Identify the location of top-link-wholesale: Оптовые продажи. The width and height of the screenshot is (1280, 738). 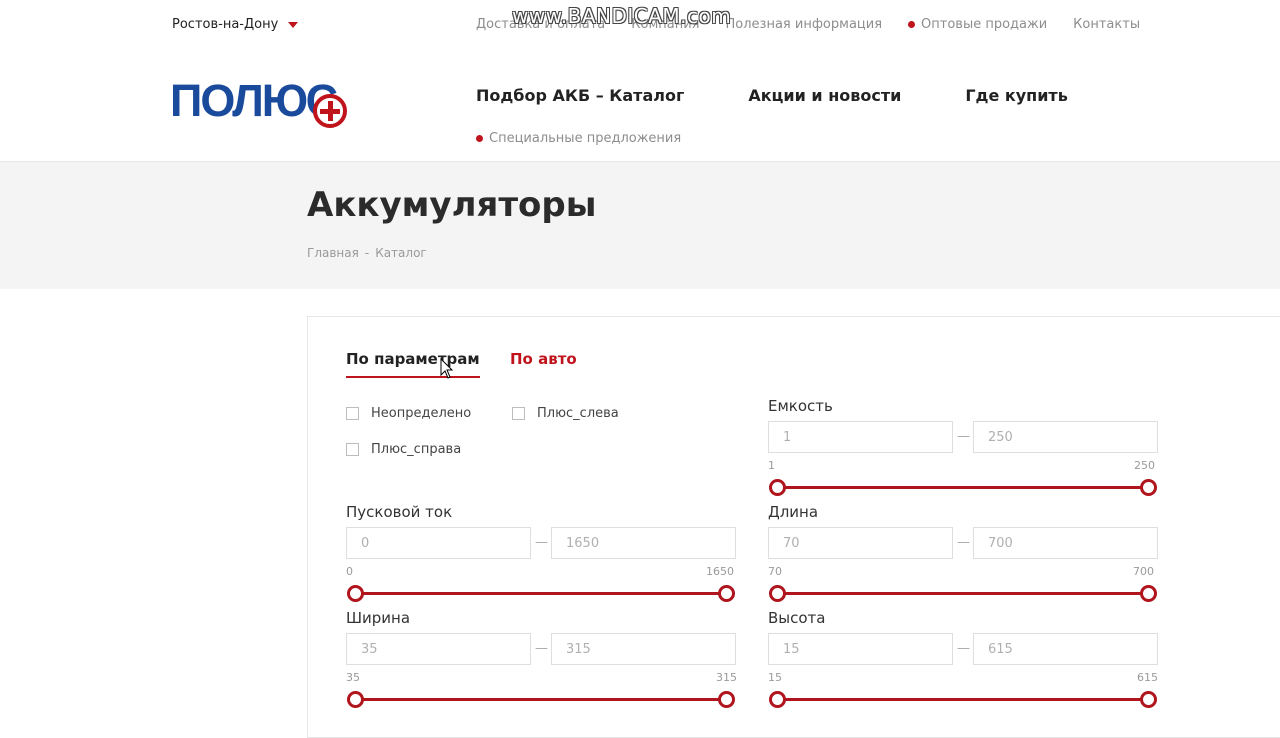
(977, 24).